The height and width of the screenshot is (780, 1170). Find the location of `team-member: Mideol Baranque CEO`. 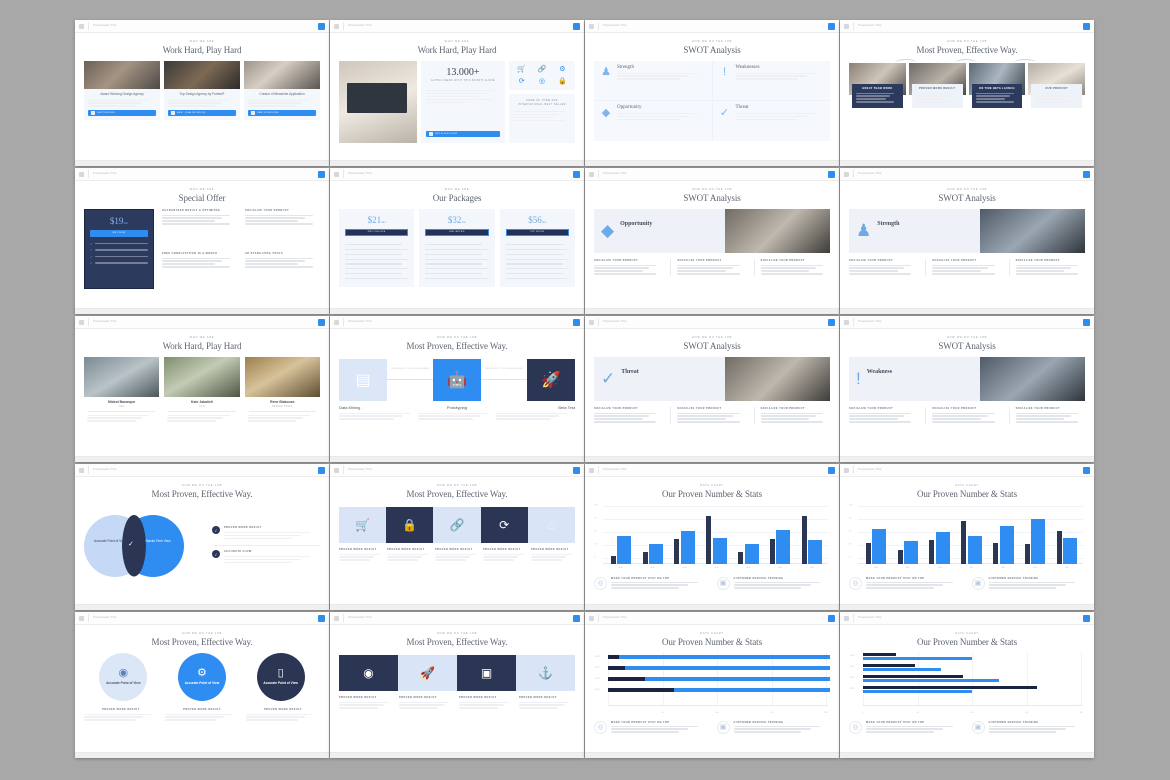

team-member: Mideol Baranque CEO is located at coordinates (122, 390).